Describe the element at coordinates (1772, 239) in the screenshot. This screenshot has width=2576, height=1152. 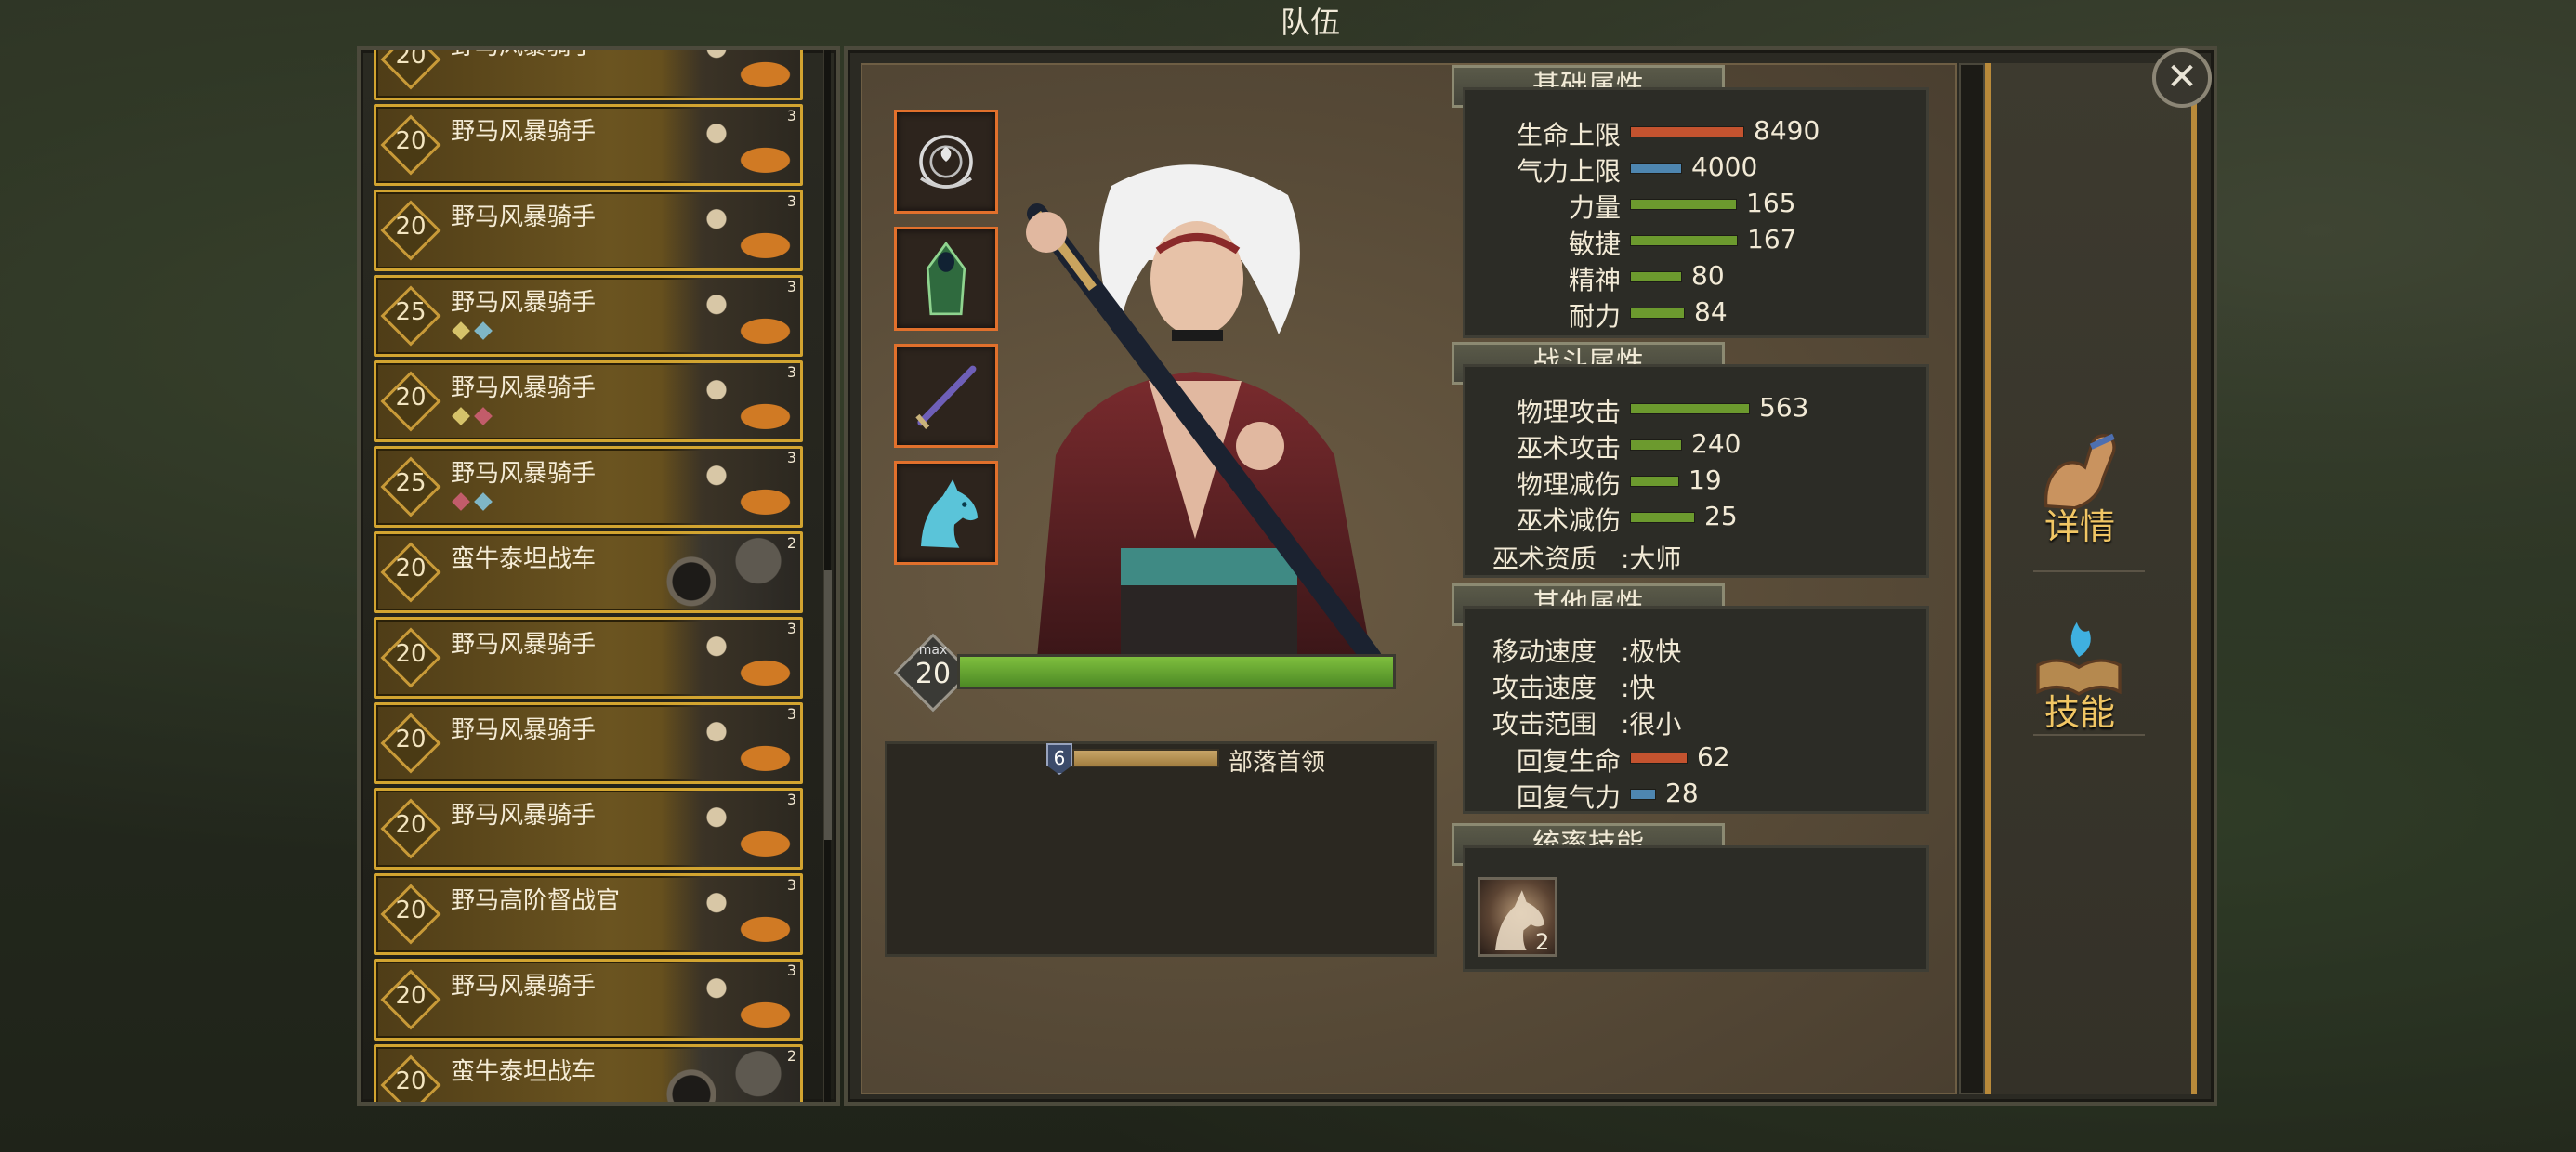
I see `stat-value: 167` at that location.